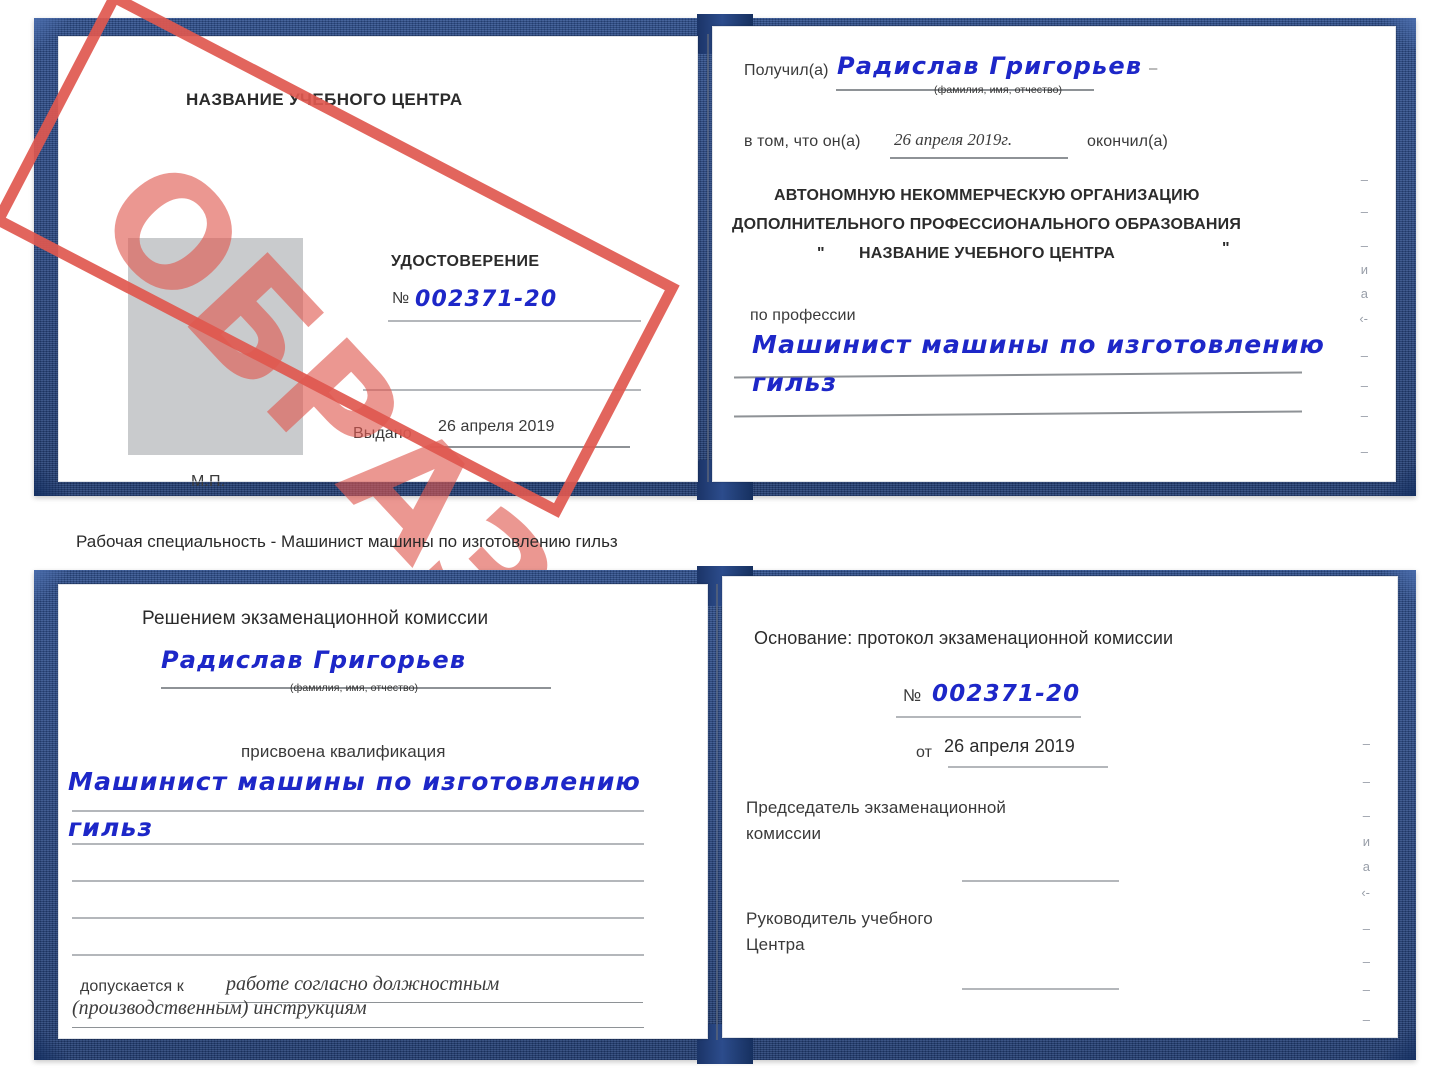 This screenshot has height=1085, width=1448. What do you see at coordinates (1040, 989) in the screenshot?
I see `head-signature-rule` at bounding box center [1040, 989].